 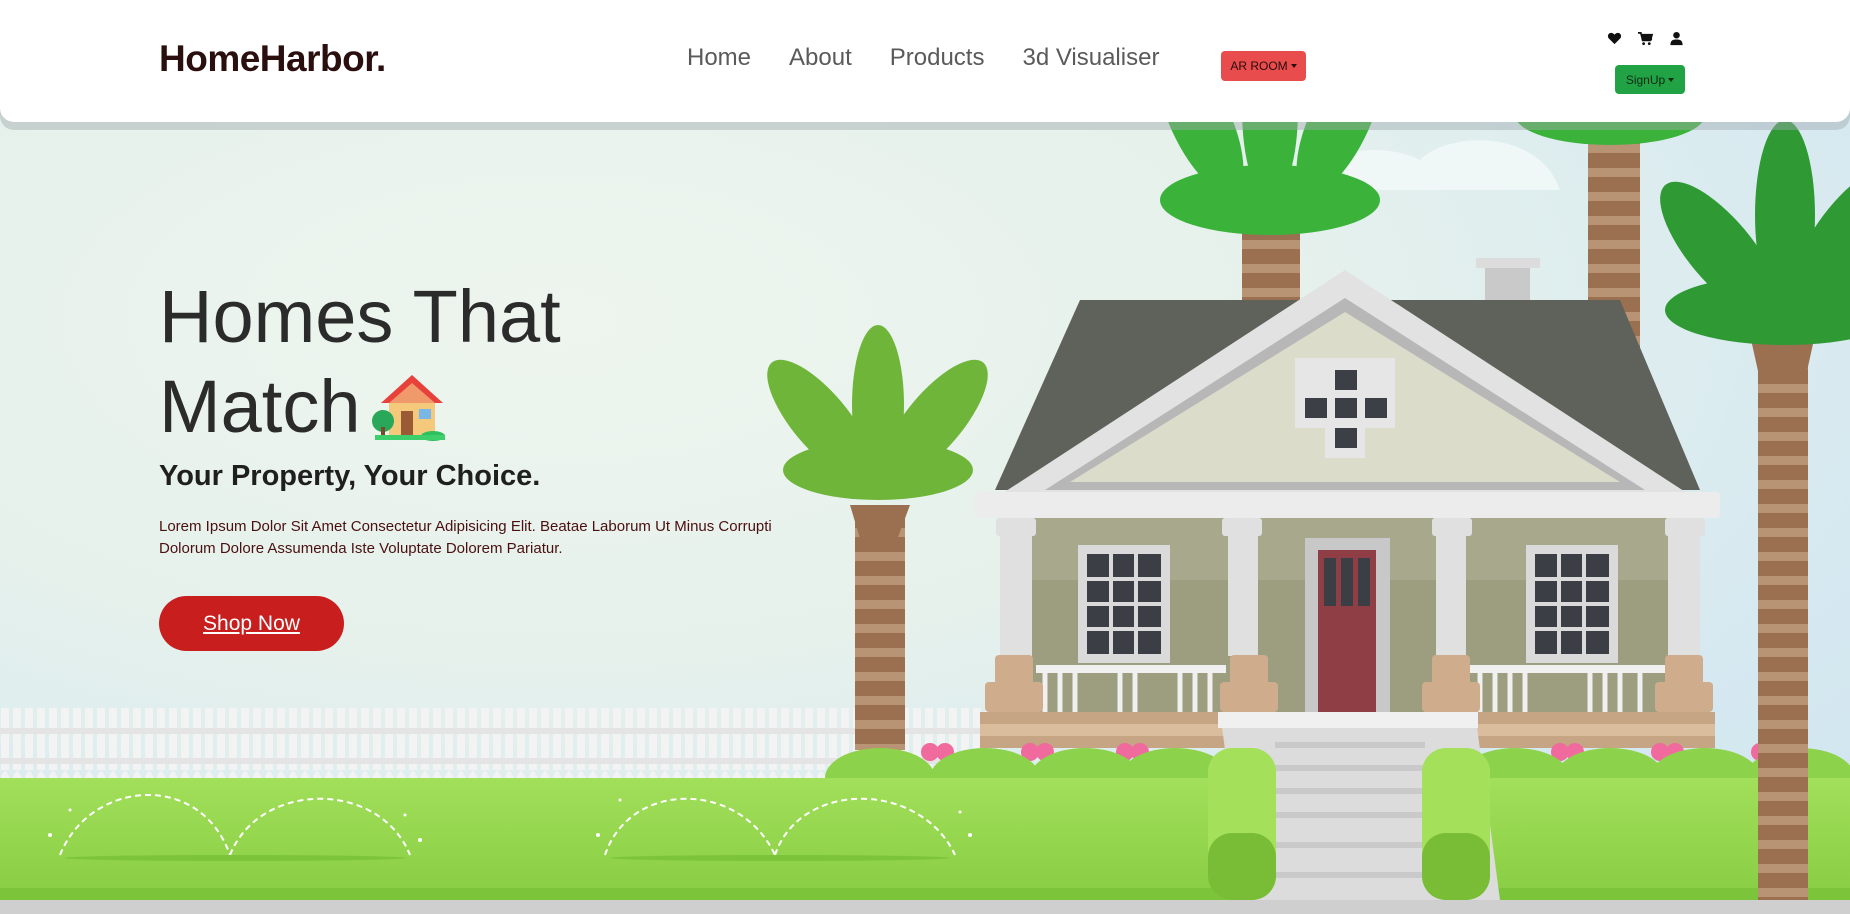 What do you see at coordinates (1614, 38) in the screenshot?
I see `heart-icon` at bounding box center [1614, 38].